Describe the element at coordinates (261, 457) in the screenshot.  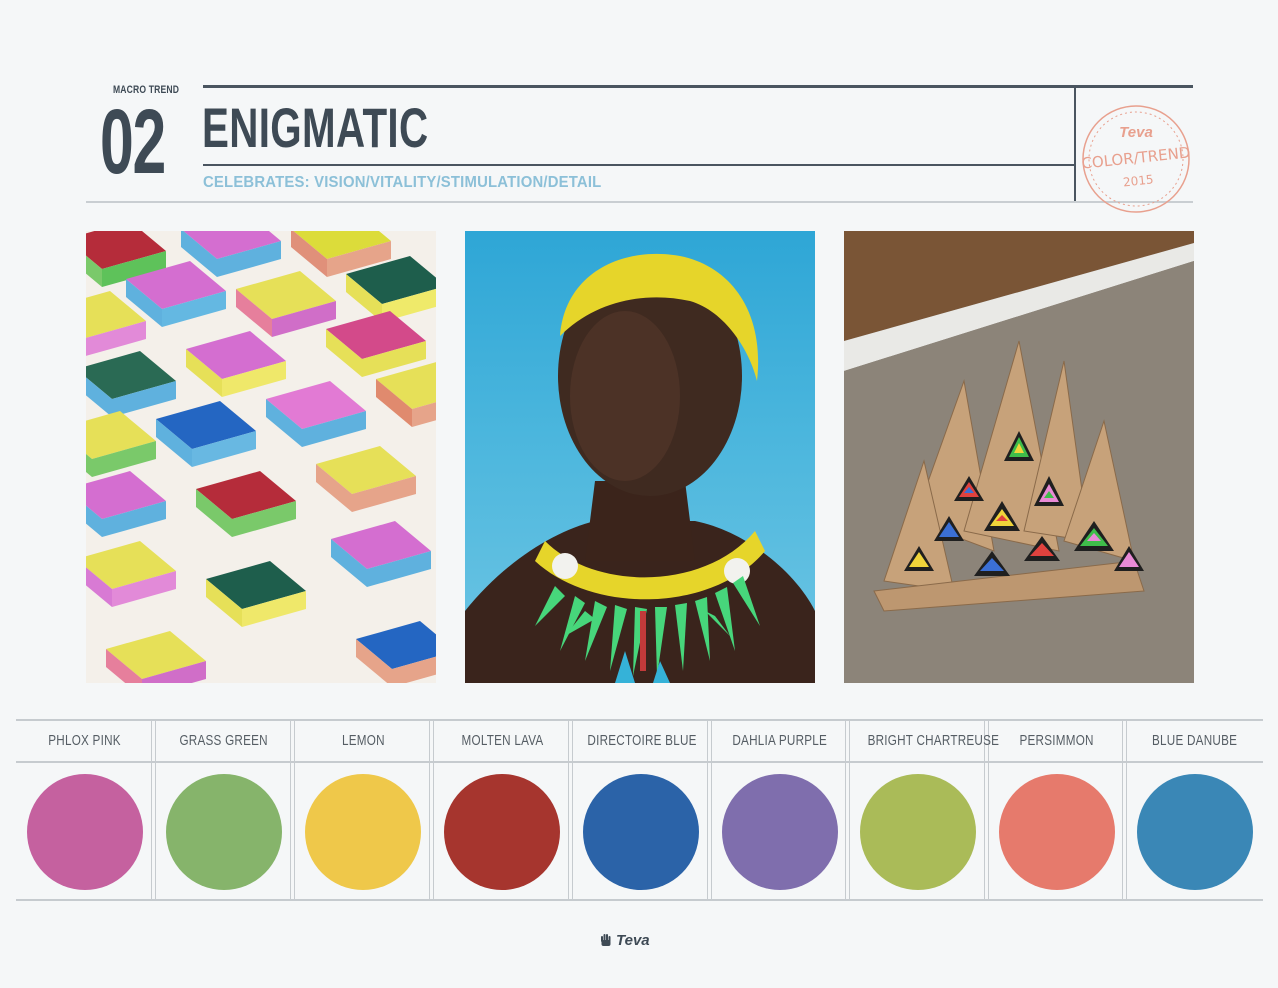
I see `sponges-photo` at that location.